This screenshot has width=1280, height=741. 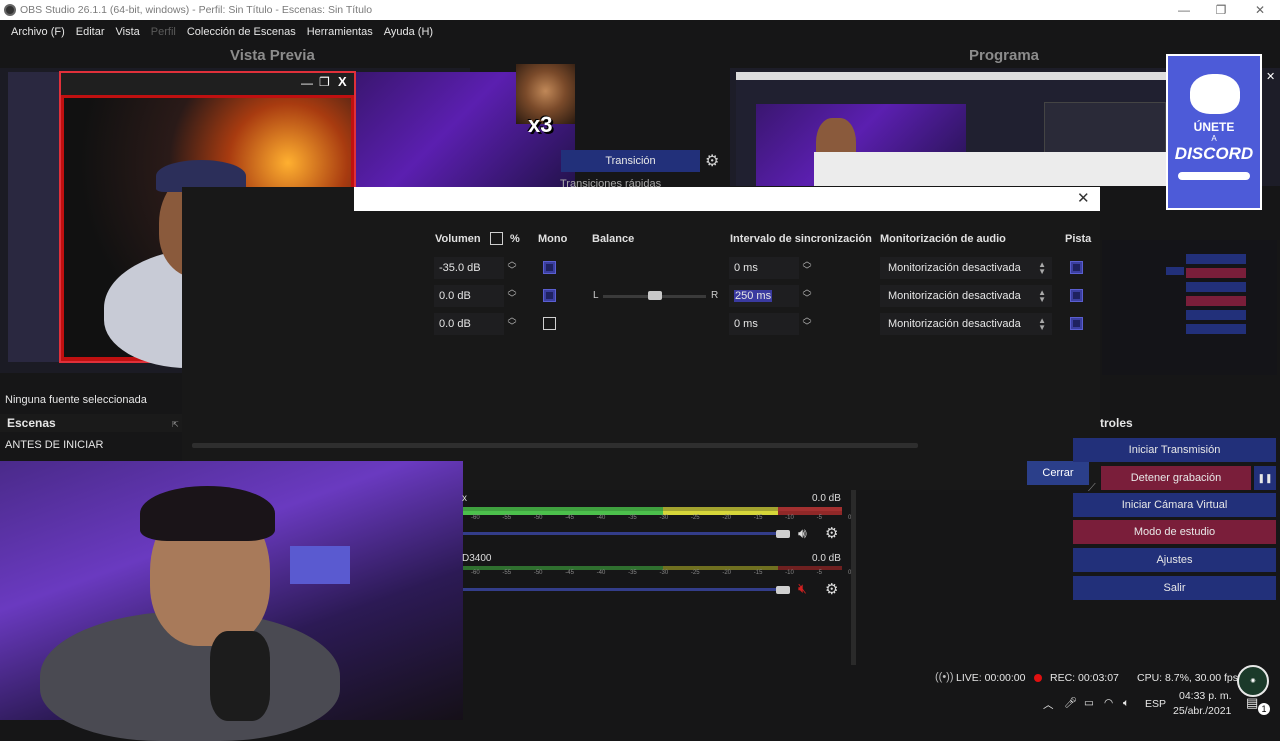 I want to click on menu-herramientas: Herramientas, so click(x=340, y=32).